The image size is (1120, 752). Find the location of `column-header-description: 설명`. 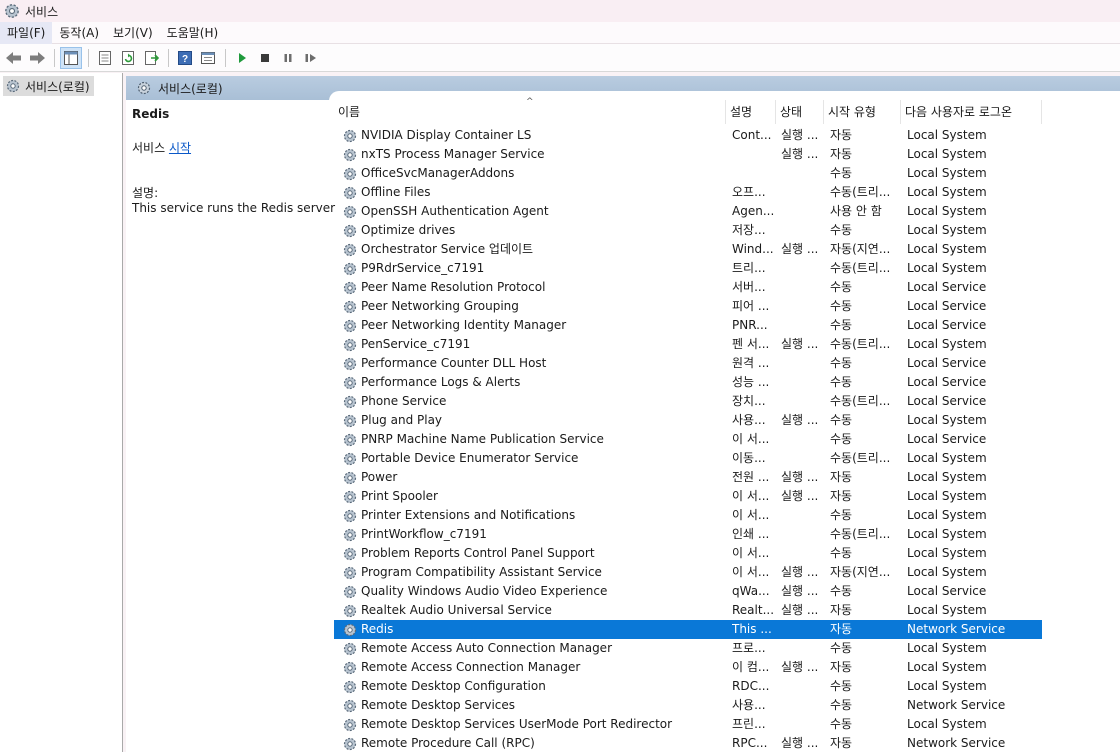

column-header-description: 설명 is located at coordinates (751, 112).